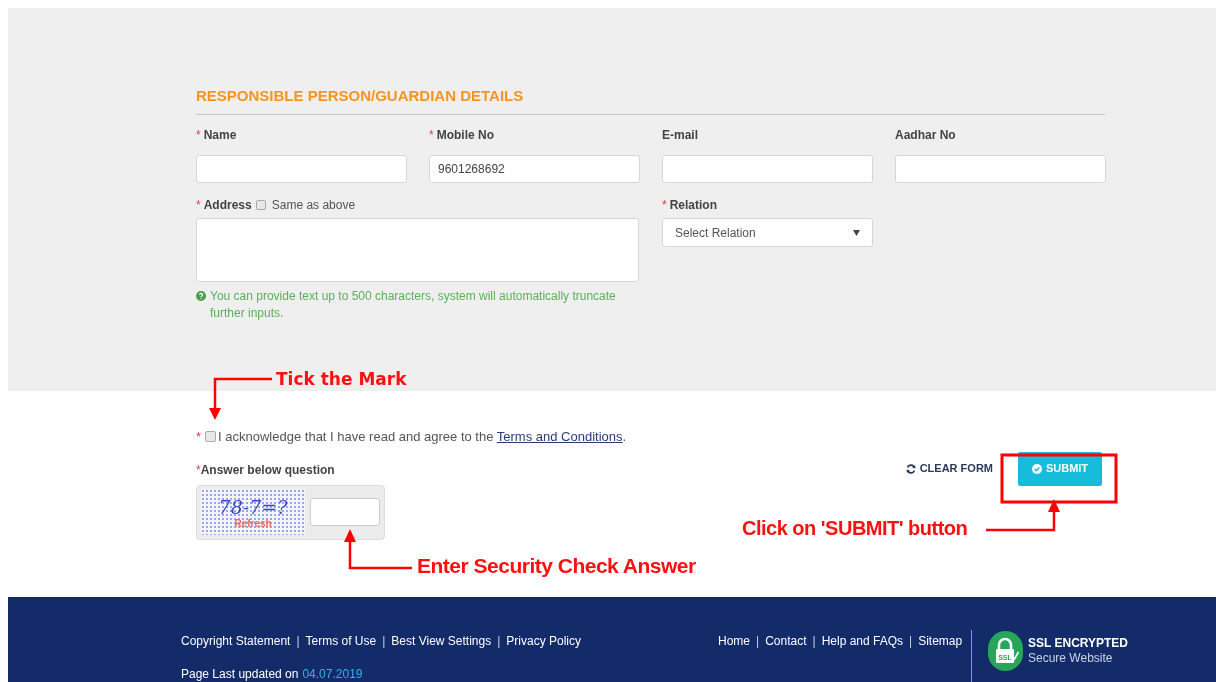 Image resolution: width=1216 pixels, height=682 pixels. What do you see at coordinates (441, 641) in the screenshot?
I see `footer-link: Best View Settings` at bounding box center [441, 641].